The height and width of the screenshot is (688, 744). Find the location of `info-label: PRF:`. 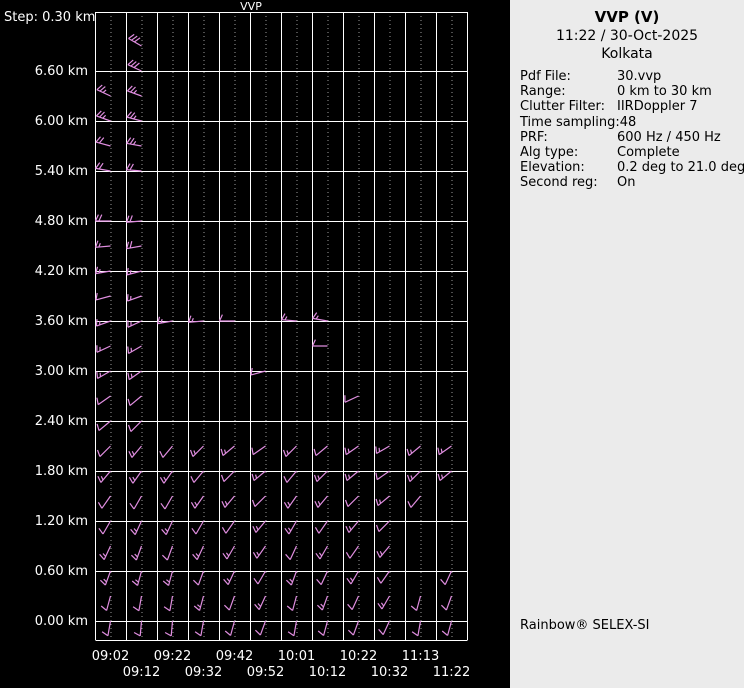

info-label: PRF: is located at coordinates (534, 137).